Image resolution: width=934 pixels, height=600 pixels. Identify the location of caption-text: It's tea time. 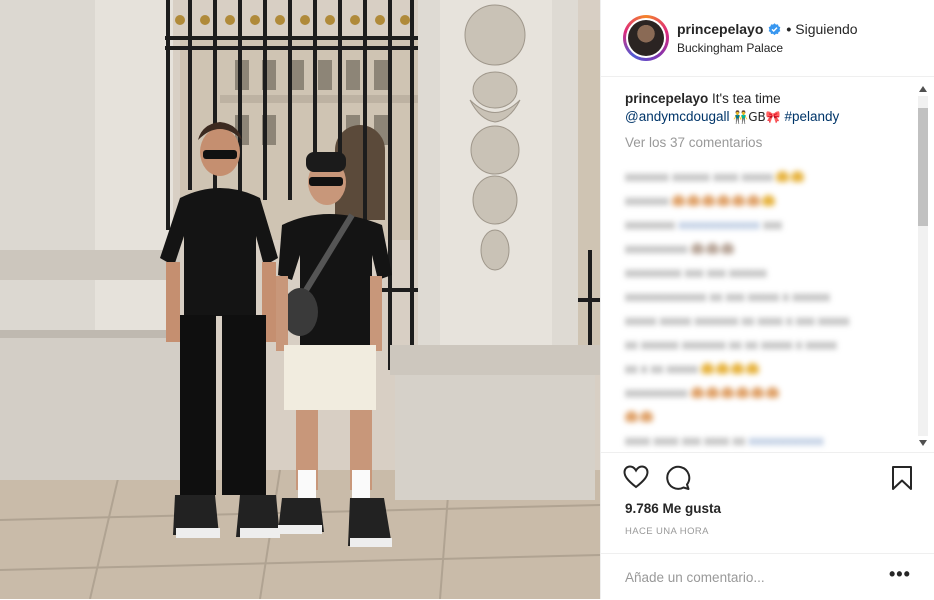
(746, 98).